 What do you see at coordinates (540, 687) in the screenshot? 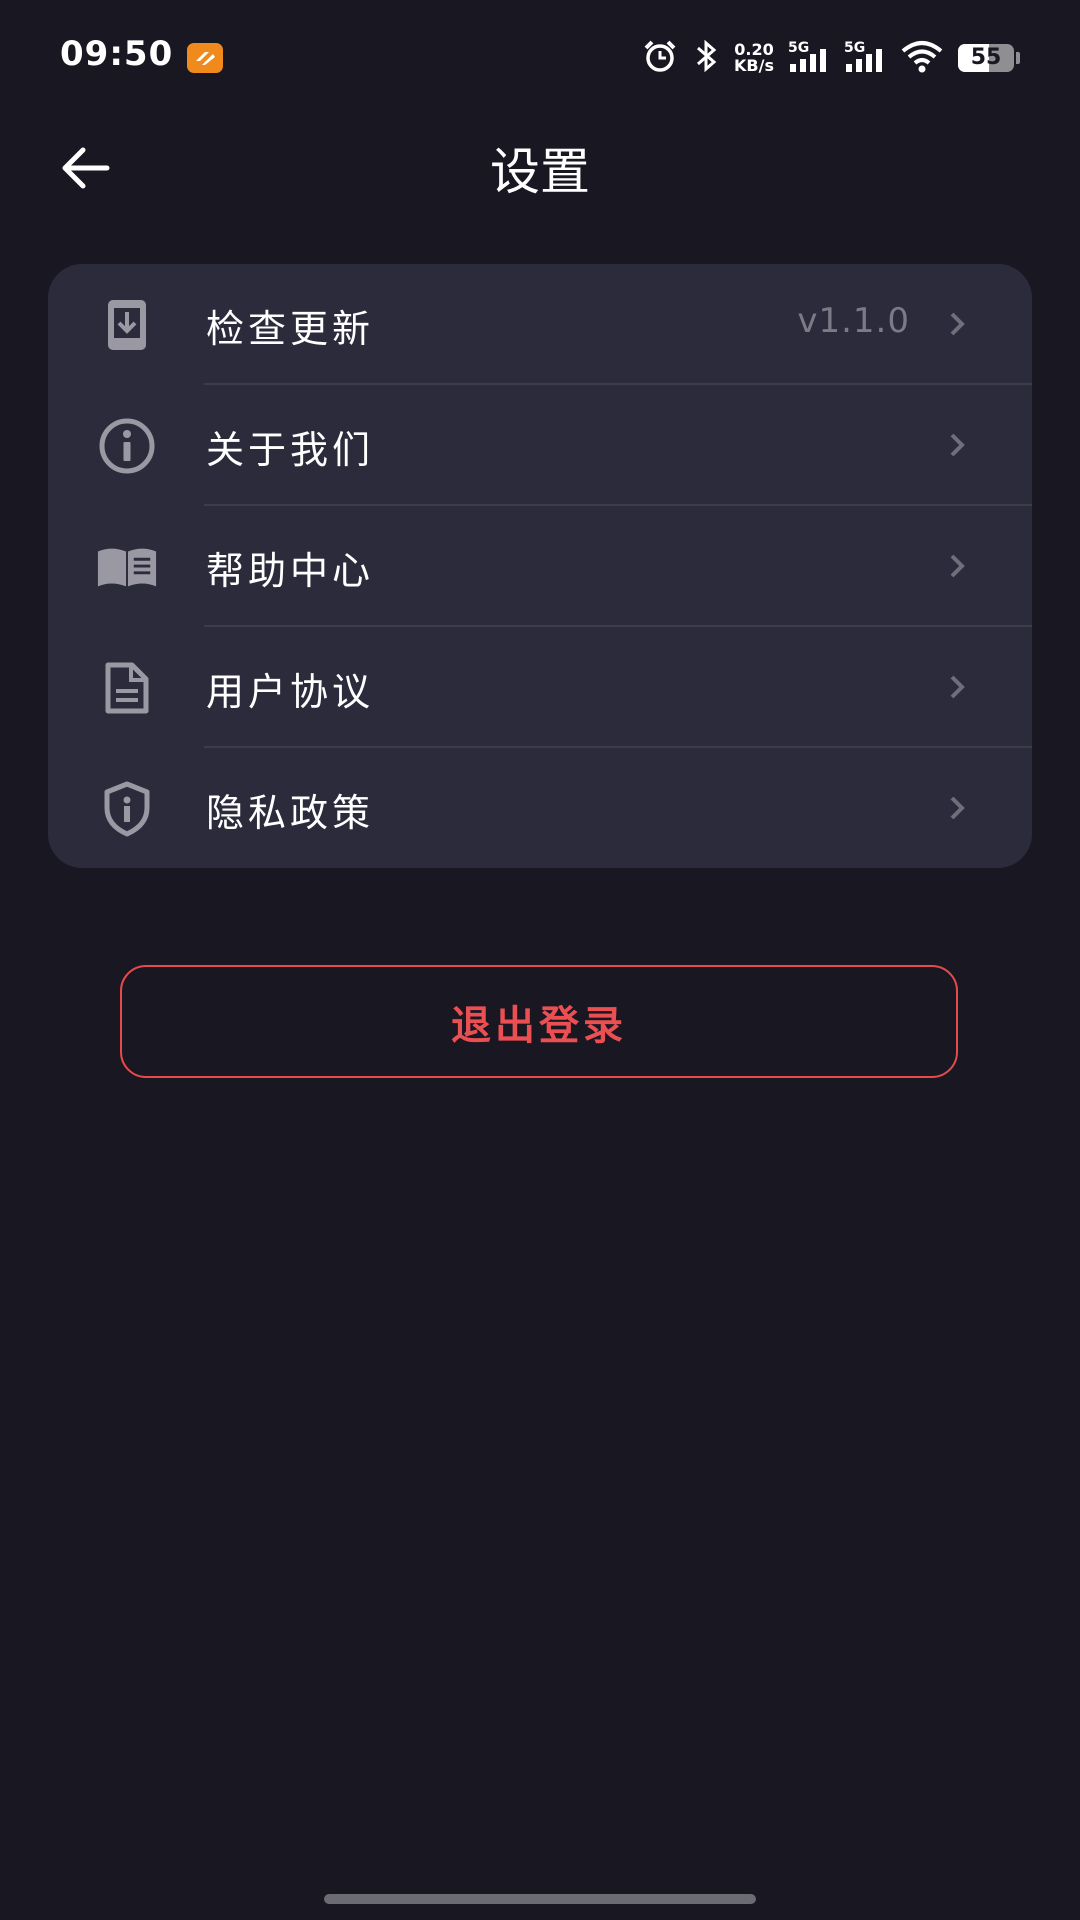
I see `settings-item-user-agreement: 用户协议` at bounding box center [540, 687].